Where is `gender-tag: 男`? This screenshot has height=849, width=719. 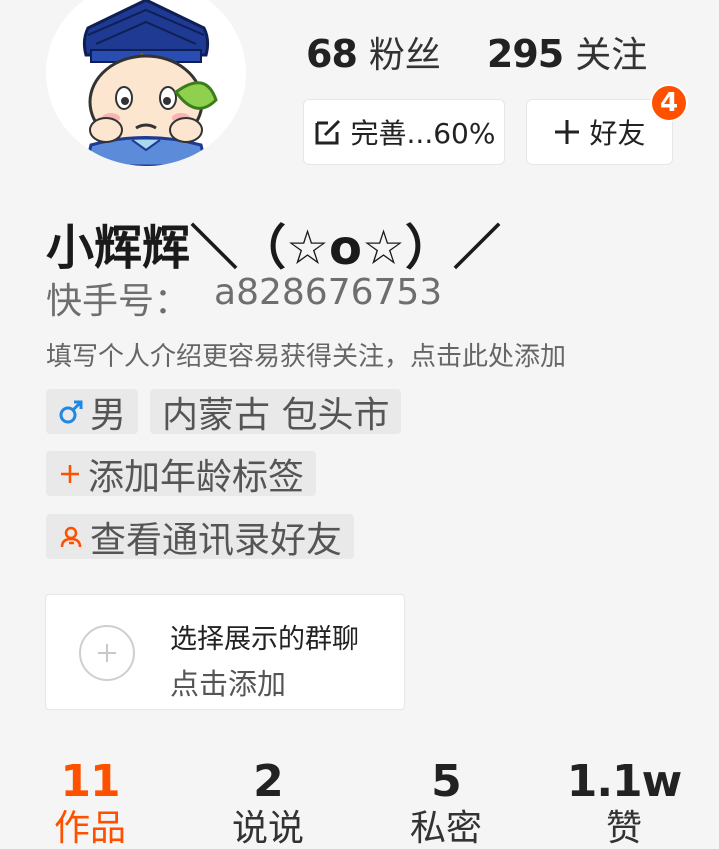 gender-tag: 男 is located at coordinates (92, 412).